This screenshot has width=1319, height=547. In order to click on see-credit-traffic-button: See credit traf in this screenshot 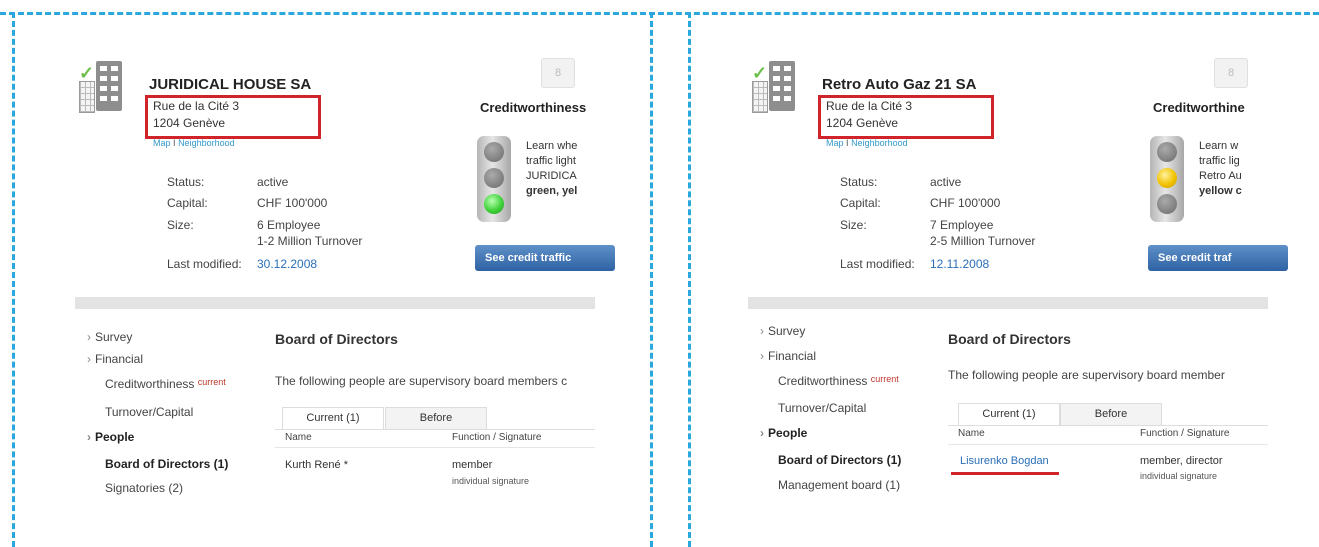, I will do `click(1218, 258)`.